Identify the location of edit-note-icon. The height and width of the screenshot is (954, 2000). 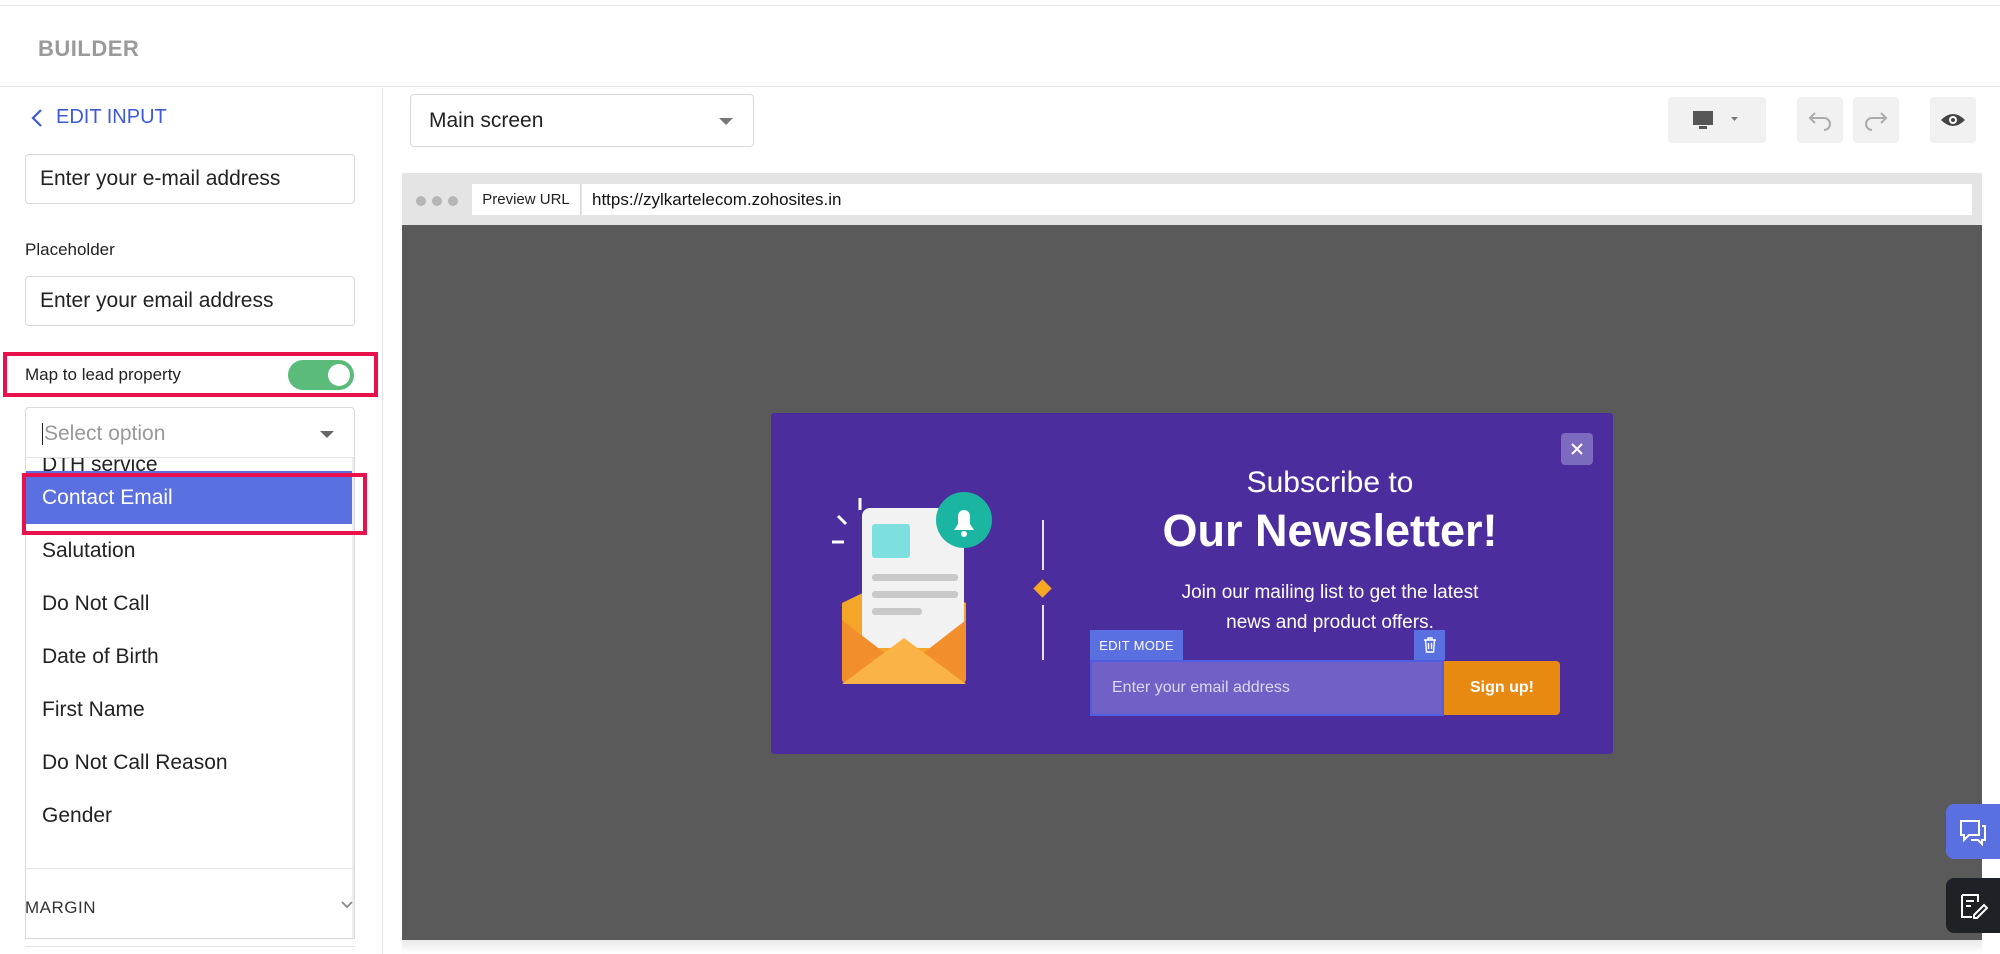
(1974, 906).